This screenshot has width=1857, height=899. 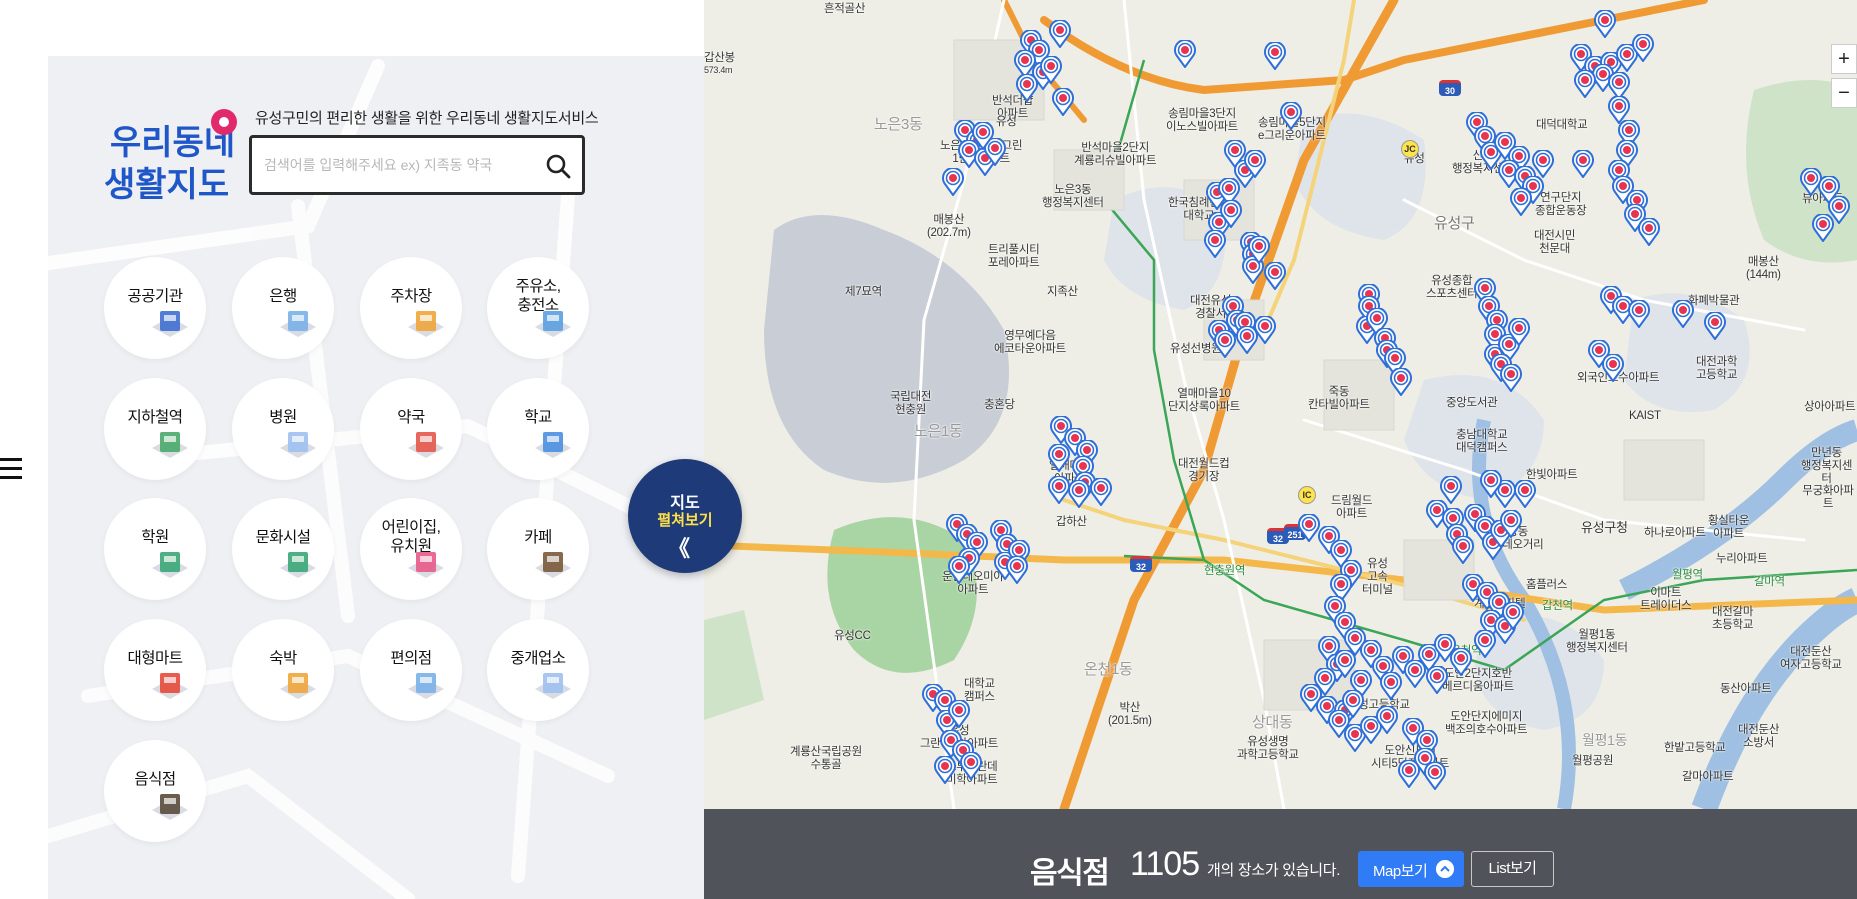 What do you see at coordinates (1555, 242) in the screenshot?
I see `map-label: 대전시민 천문대` at bounding box center [1555, 242].